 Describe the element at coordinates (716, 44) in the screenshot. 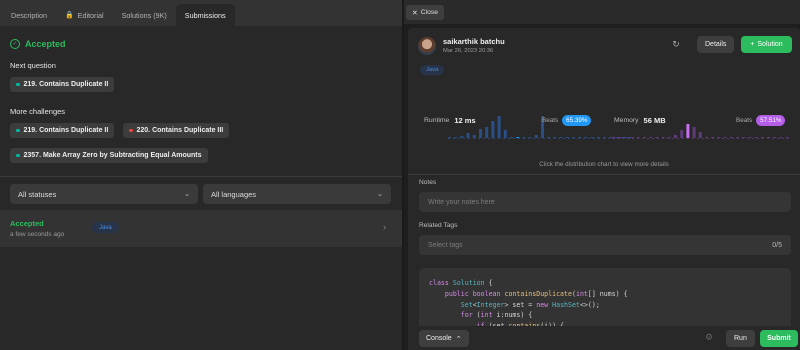

I see `details-button: Details` at that location.